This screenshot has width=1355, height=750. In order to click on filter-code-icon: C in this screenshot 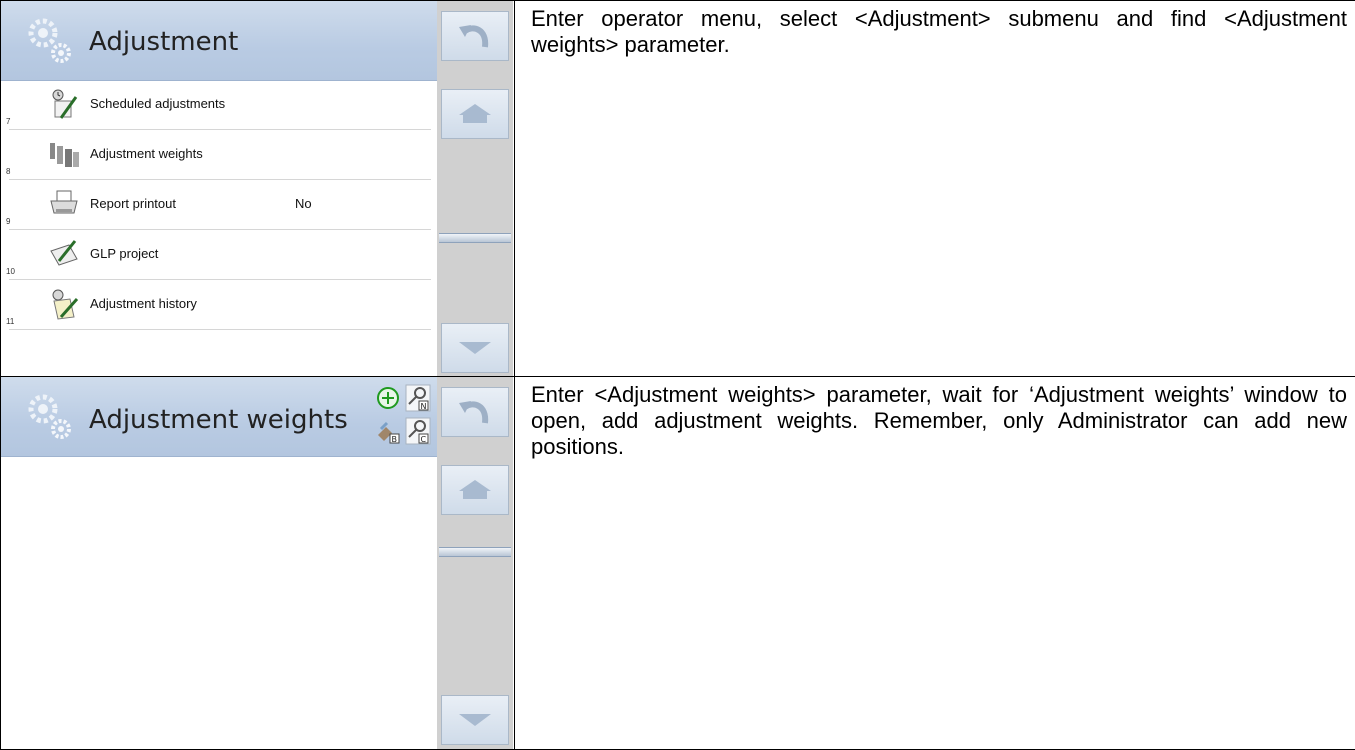, I will do `click(418, 431)`.